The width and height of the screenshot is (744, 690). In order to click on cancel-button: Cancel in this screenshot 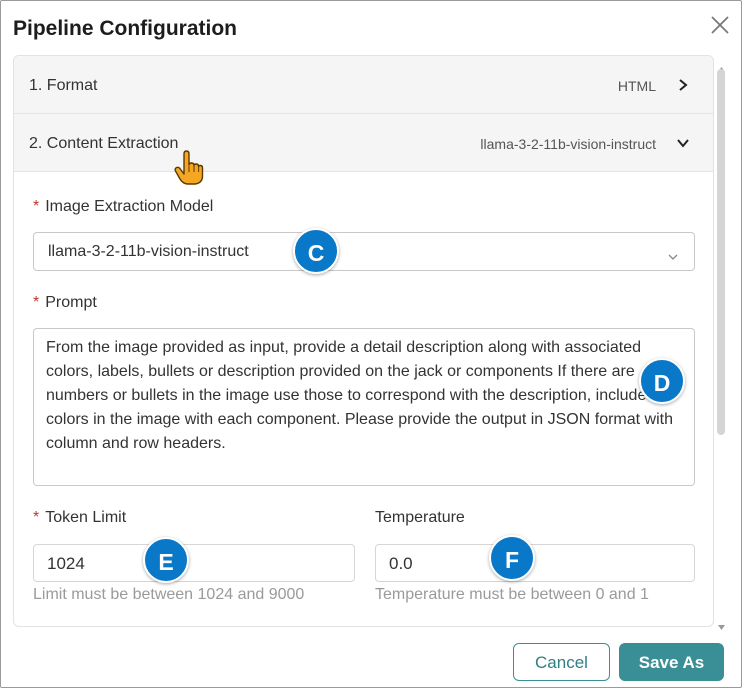, I will do `click(561, 662)`.